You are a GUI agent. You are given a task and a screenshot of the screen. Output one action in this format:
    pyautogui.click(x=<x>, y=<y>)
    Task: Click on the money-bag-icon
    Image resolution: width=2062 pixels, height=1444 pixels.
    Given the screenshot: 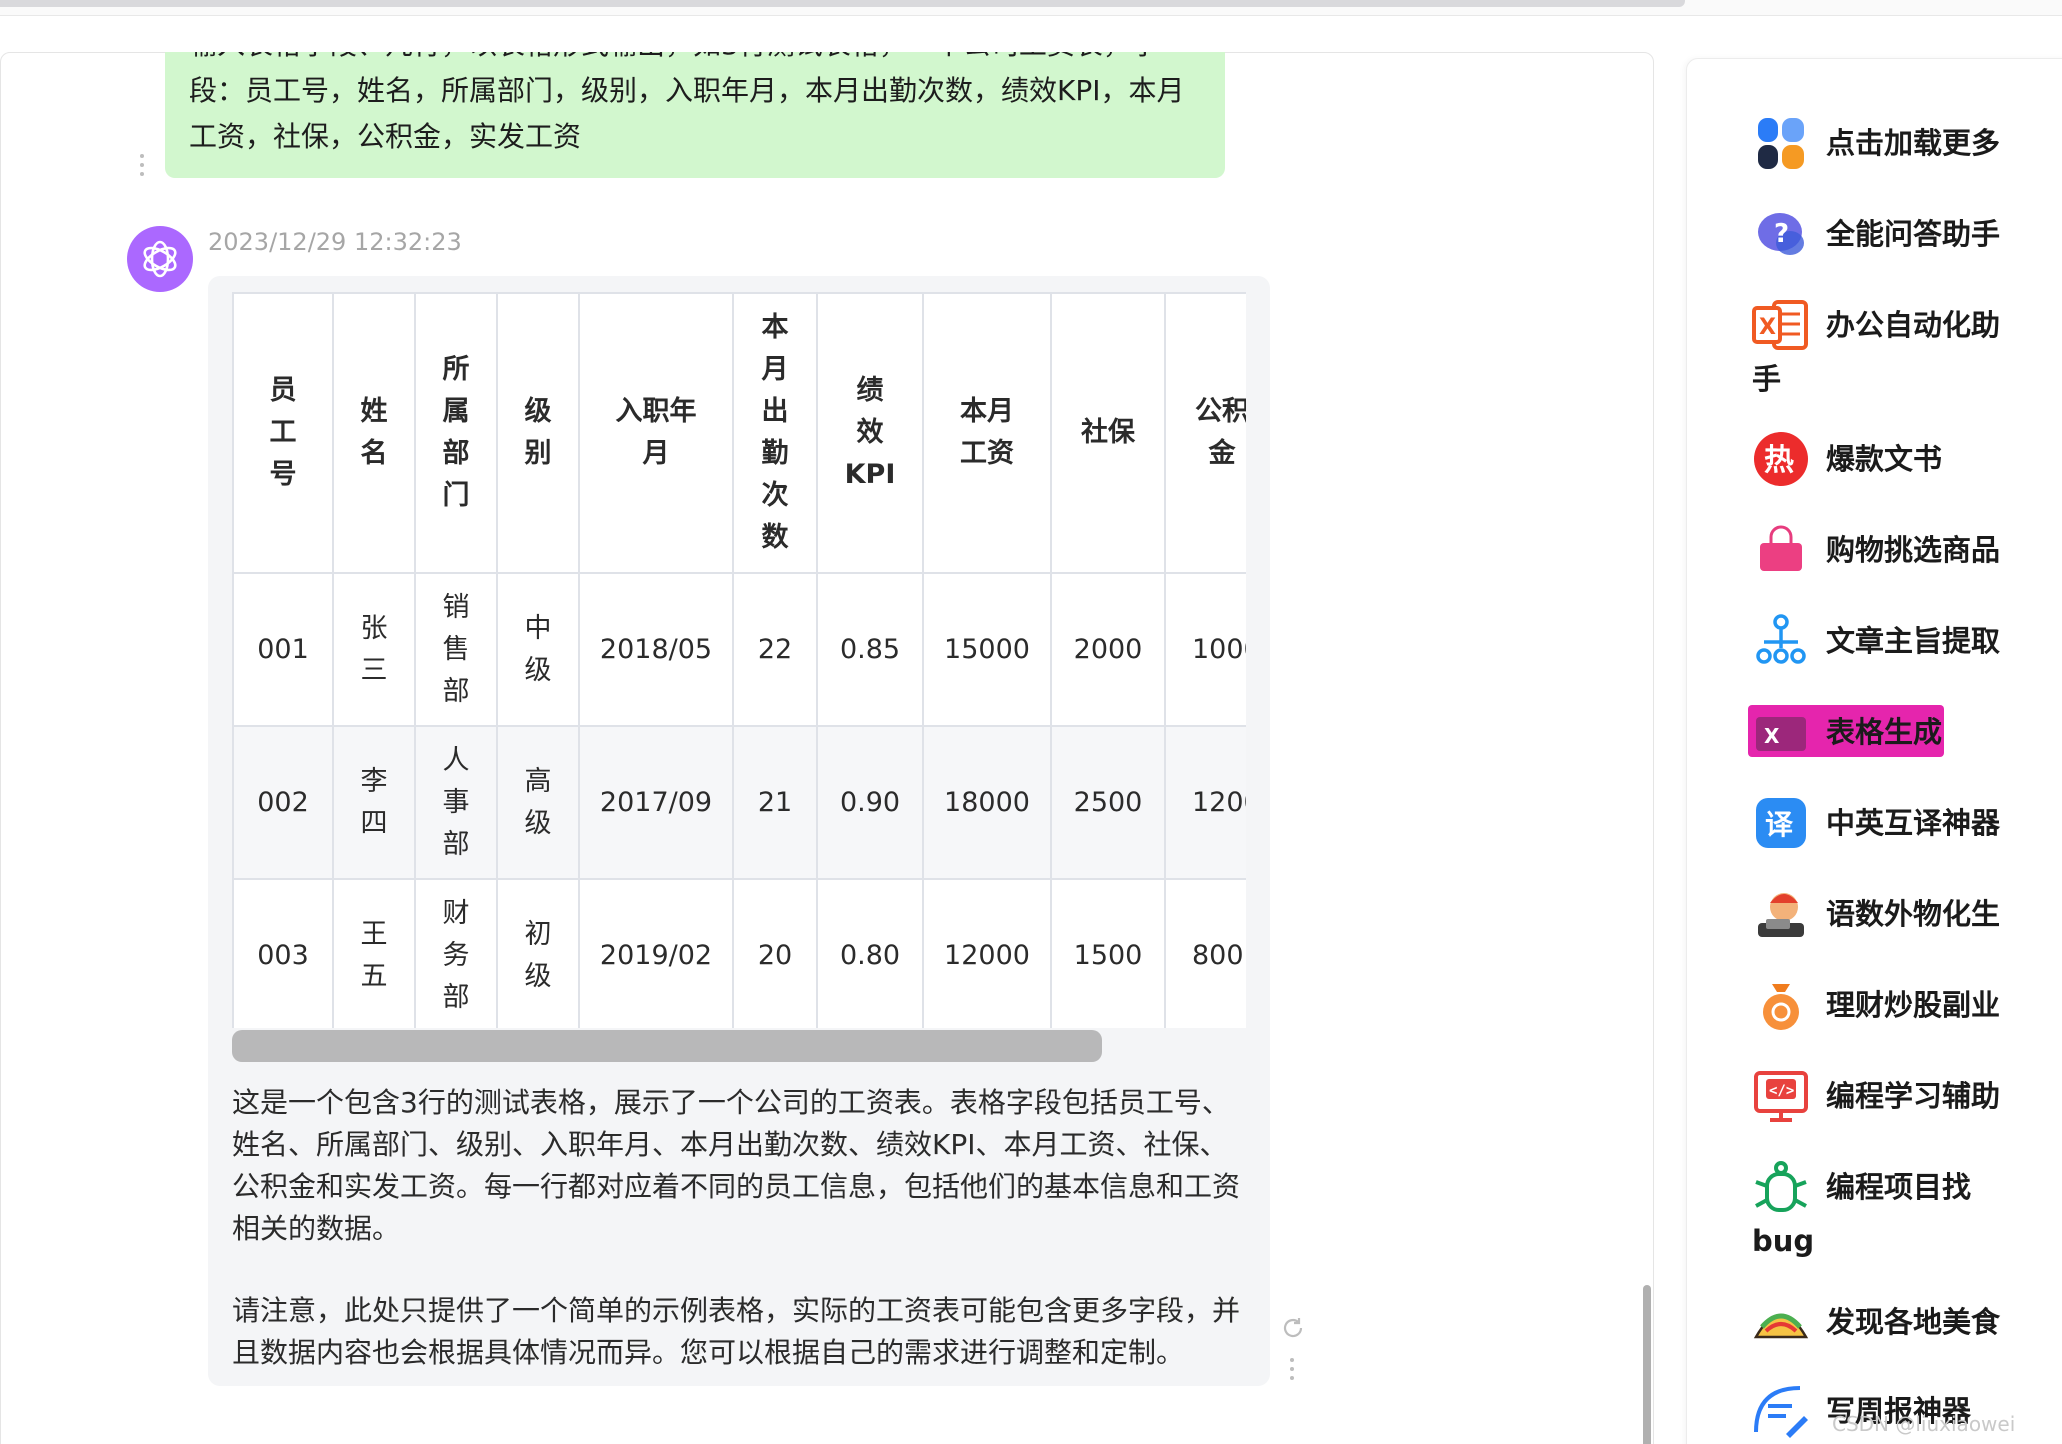 What is the action you would take?
    pyautogui.click(x=1781, y=1005)
    